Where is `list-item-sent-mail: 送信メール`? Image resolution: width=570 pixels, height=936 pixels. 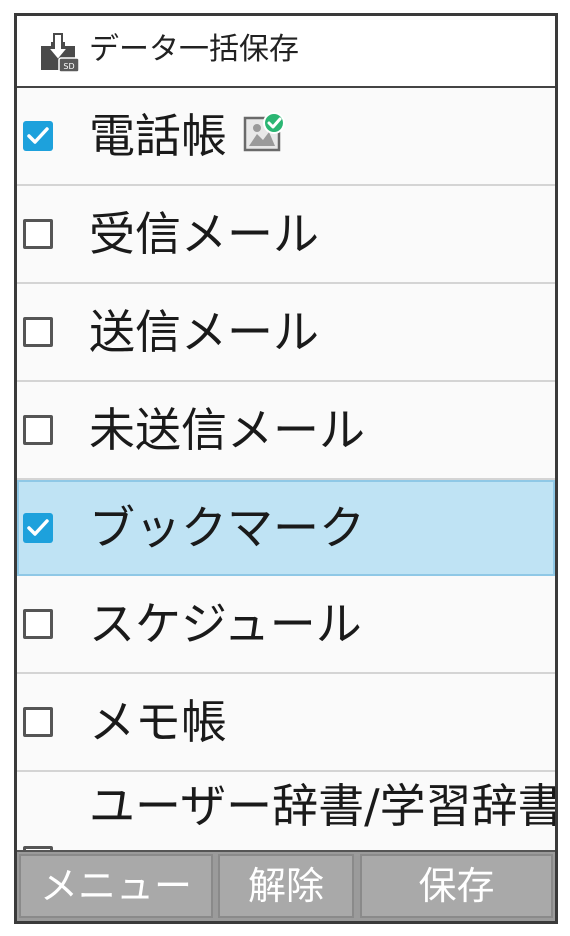 list-item-sent-mail: 送信メール is located at coordinates (286, 333).